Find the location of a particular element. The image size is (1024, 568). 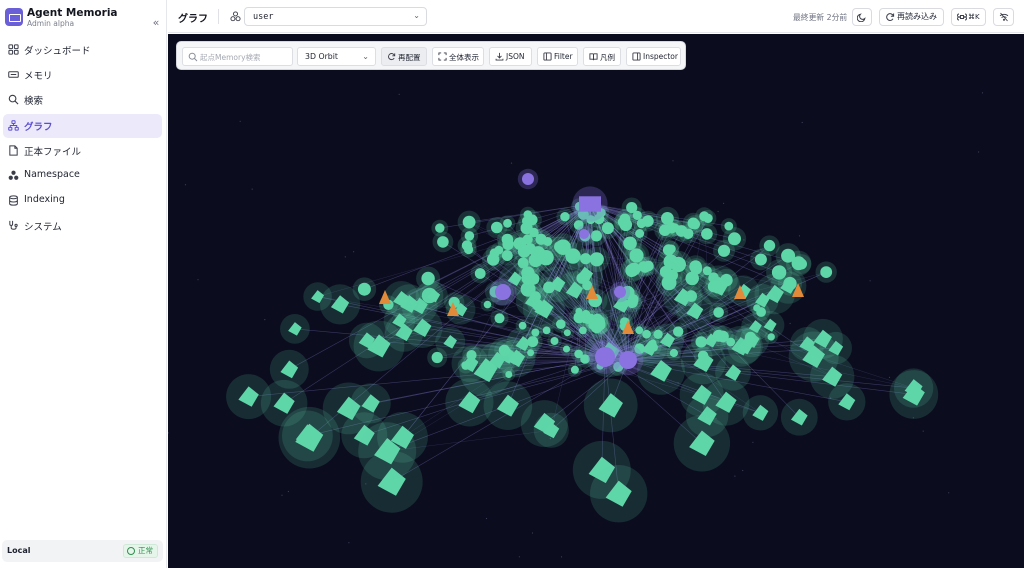

sidebar-item-indexing: Indexing is located at coordinates (82, 201).